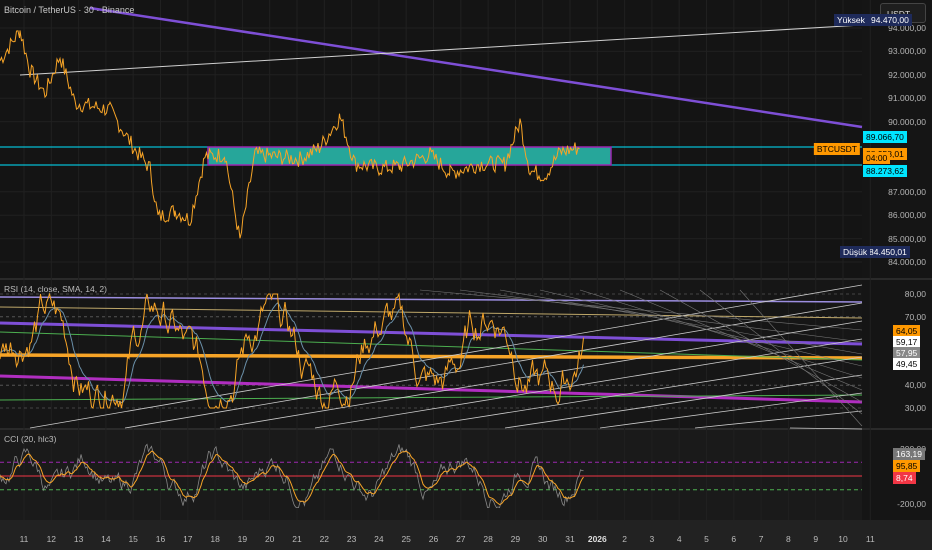  What do you see at coordinates (890, 20) in the screenshot?
I see `high-value-tag: 94.470,00` at bounding box center [890, 20].